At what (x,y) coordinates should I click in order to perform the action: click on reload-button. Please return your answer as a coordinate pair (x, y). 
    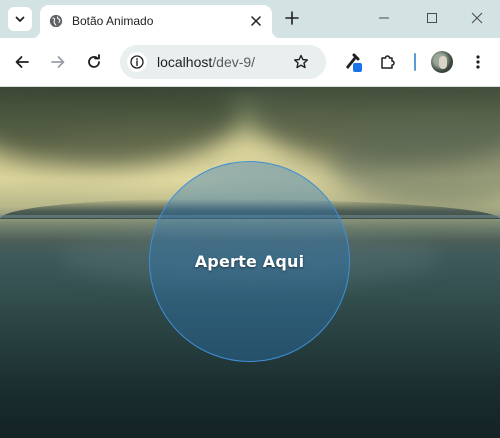
    Looking at the image, I should click on (94, 62).